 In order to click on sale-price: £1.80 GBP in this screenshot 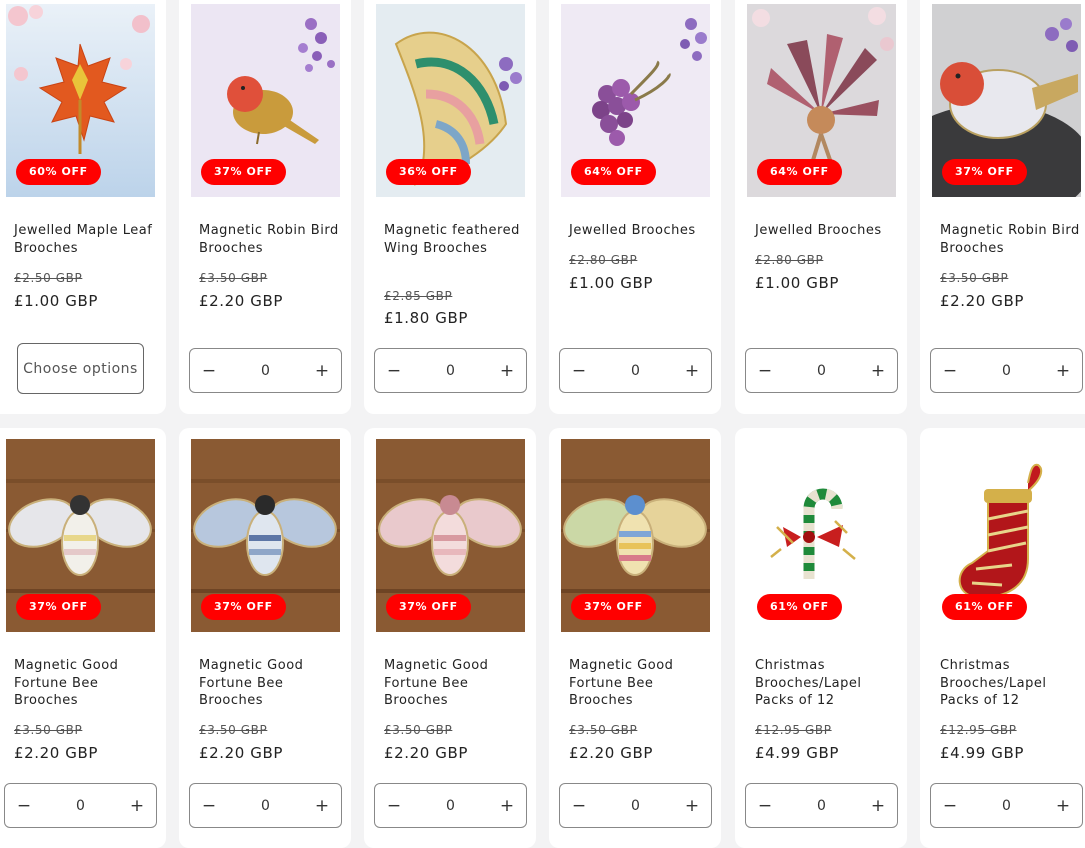, I will do `click(426, 318)`.